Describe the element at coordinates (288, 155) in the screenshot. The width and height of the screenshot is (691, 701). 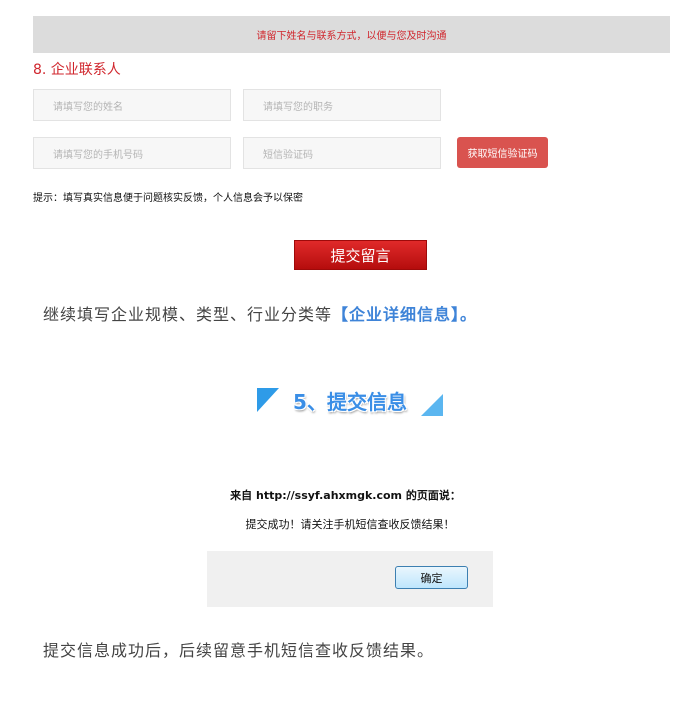
I see `sms-code-placeholder: 短信验证码` at that location.